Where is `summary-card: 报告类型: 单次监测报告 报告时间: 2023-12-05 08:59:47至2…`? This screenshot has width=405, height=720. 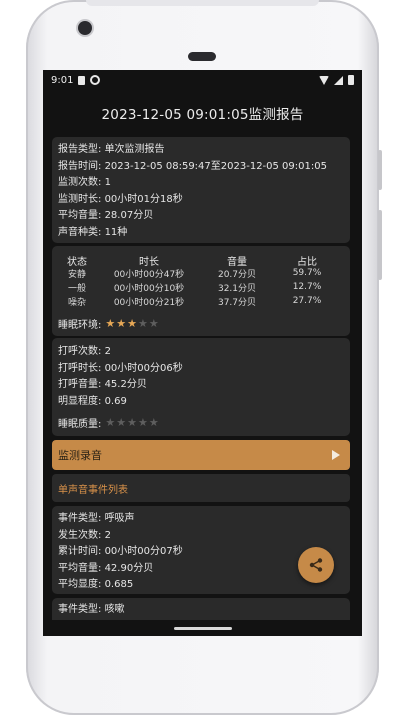
summary-card: 报告类型: 单次监测报告 报告时间: 2023-12-05 08:59:47至2… is located at coordinates (201, 190).